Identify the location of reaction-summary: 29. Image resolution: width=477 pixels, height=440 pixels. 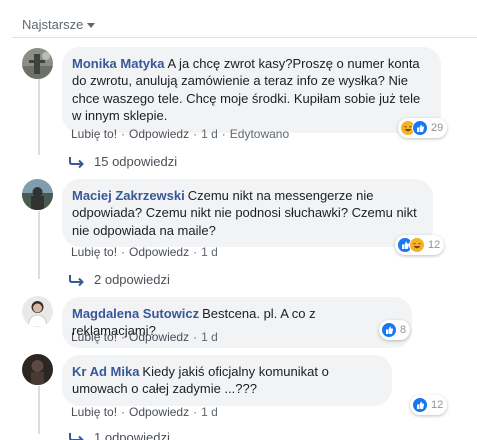
(423, 128).